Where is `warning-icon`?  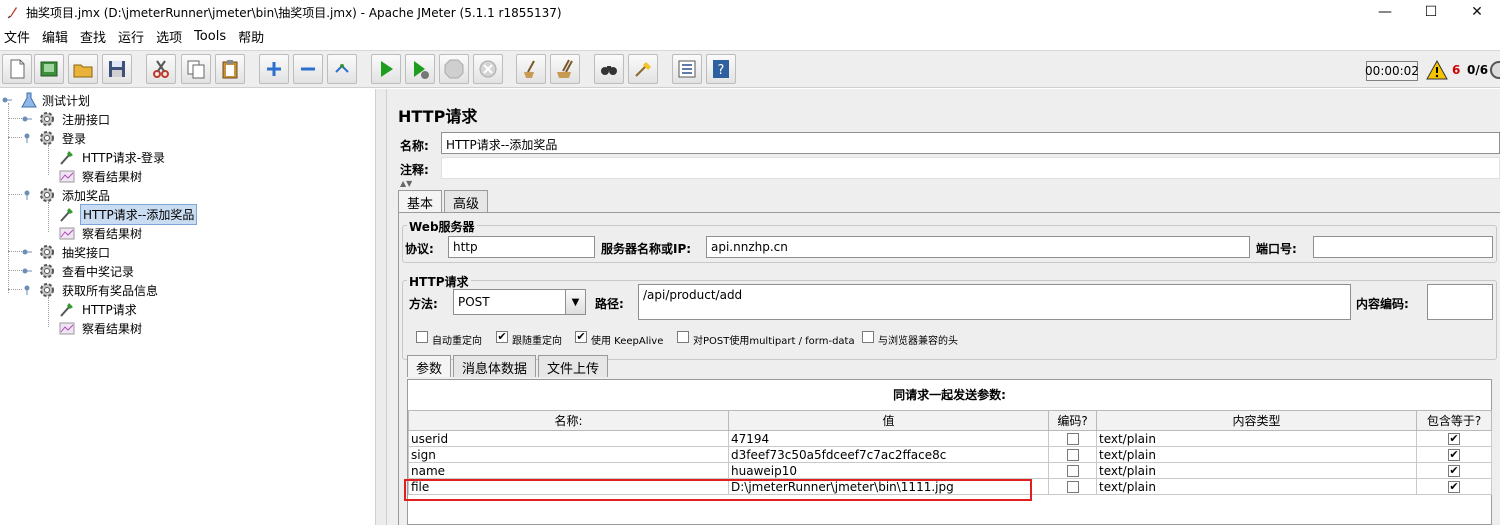
warning-icon is located at coordinates (1437, 70).